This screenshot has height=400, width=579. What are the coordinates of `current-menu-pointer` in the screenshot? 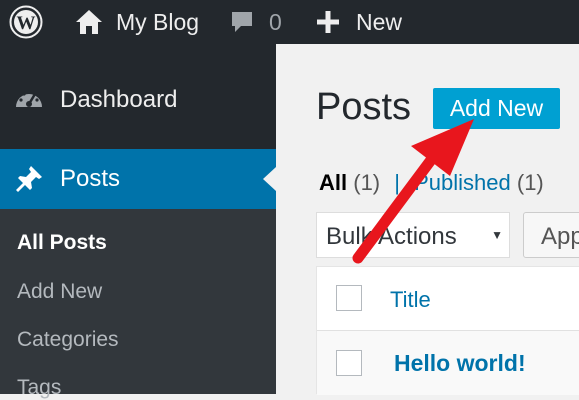 It's located at (269, 179).